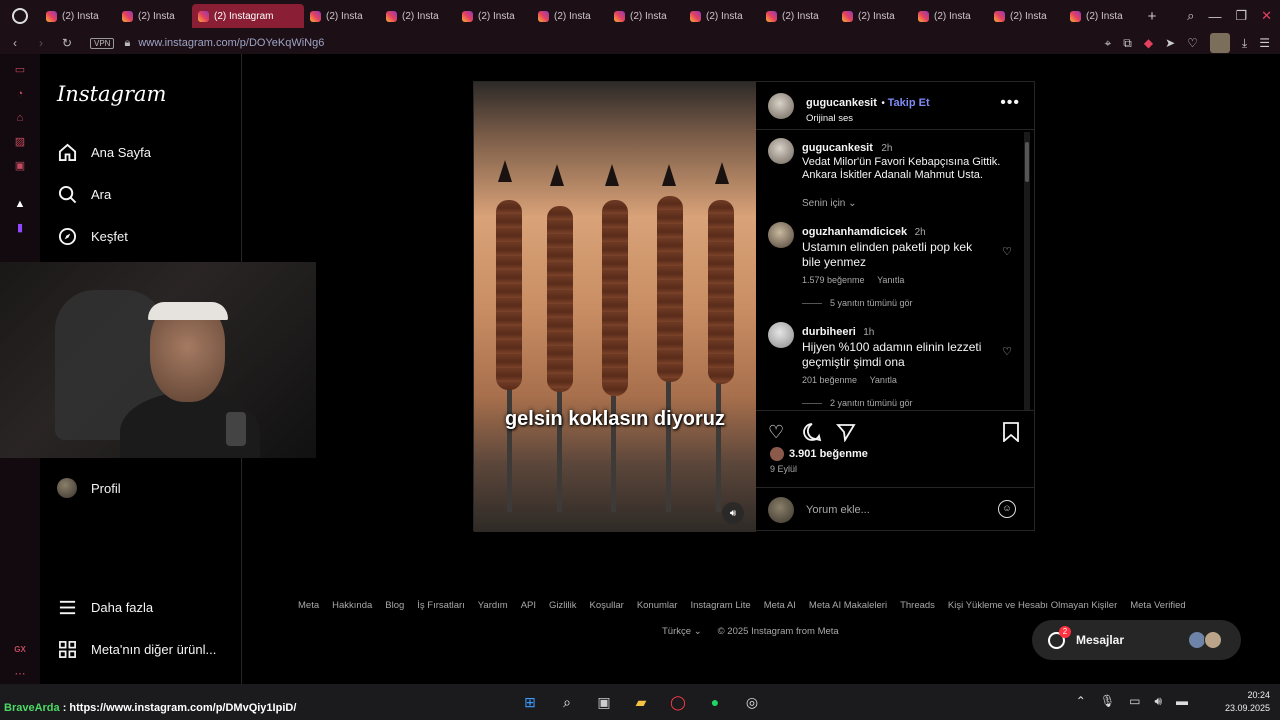 This screenshot has height=720, width=1280. I want to click on profile-avatar, so click(1219, 43).